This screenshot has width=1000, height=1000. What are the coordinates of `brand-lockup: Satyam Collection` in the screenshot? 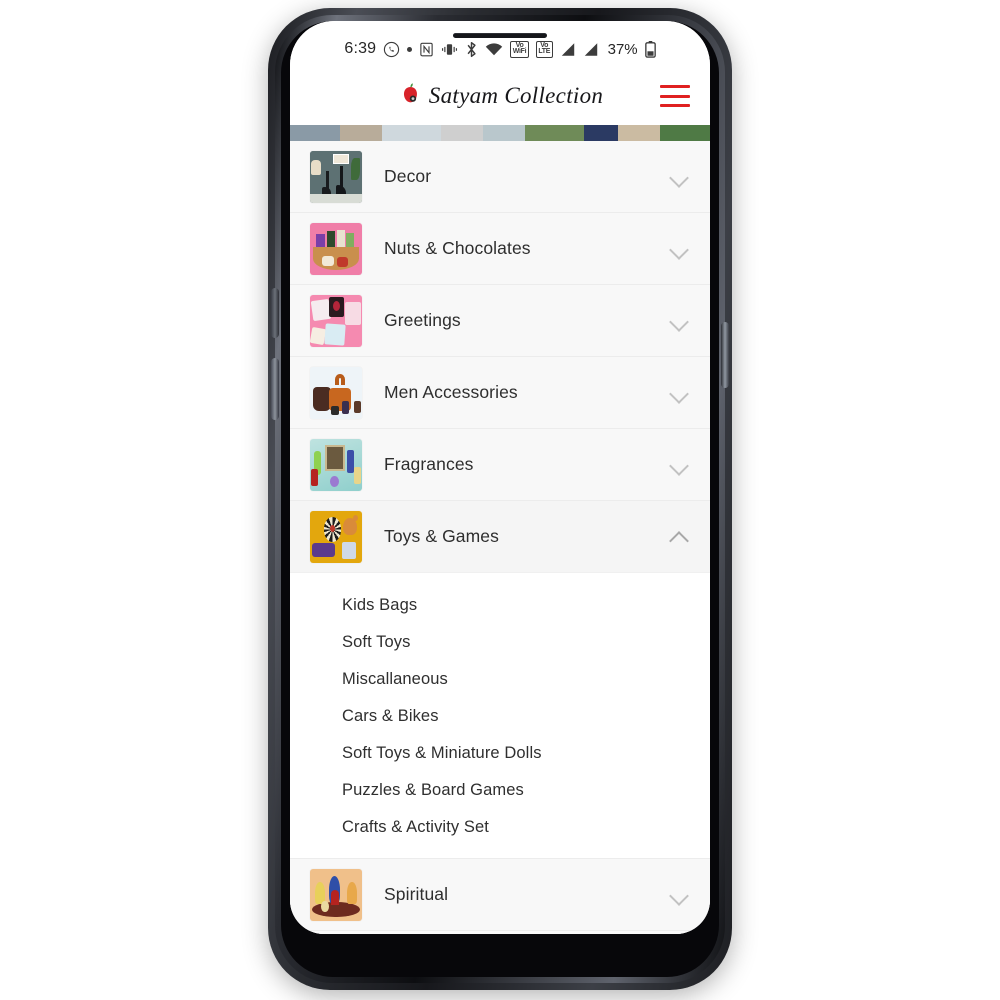 It's located at (500, 96).